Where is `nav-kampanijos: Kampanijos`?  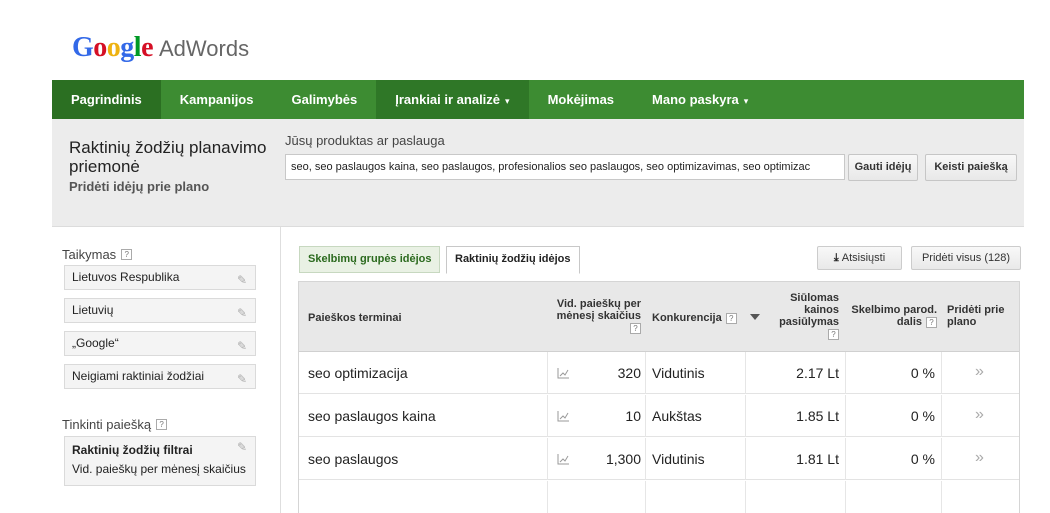 nav-kampanijos: Kampanijos is located at coordinates (217, 99).